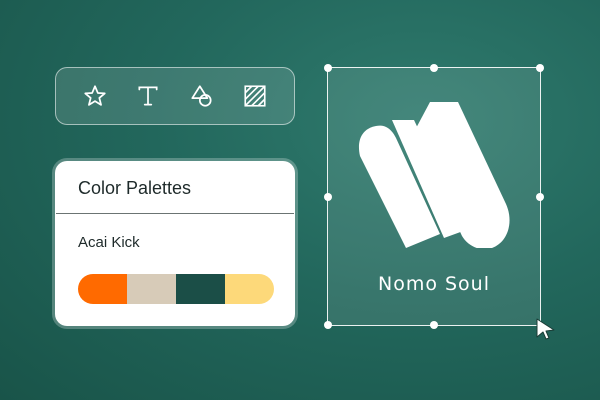 This screenshot has width=600, height=400. I want to click on shapes-tool-button, so click(202, 96).